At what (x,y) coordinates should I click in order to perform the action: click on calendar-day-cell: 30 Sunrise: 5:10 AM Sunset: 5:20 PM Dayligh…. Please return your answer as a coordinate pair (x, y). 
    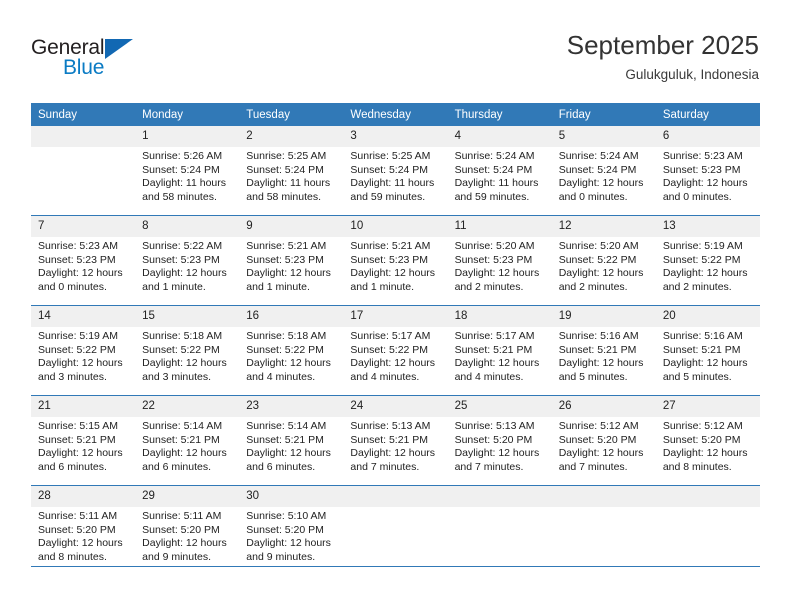
    Looking at the image, I should click on (291, 530).